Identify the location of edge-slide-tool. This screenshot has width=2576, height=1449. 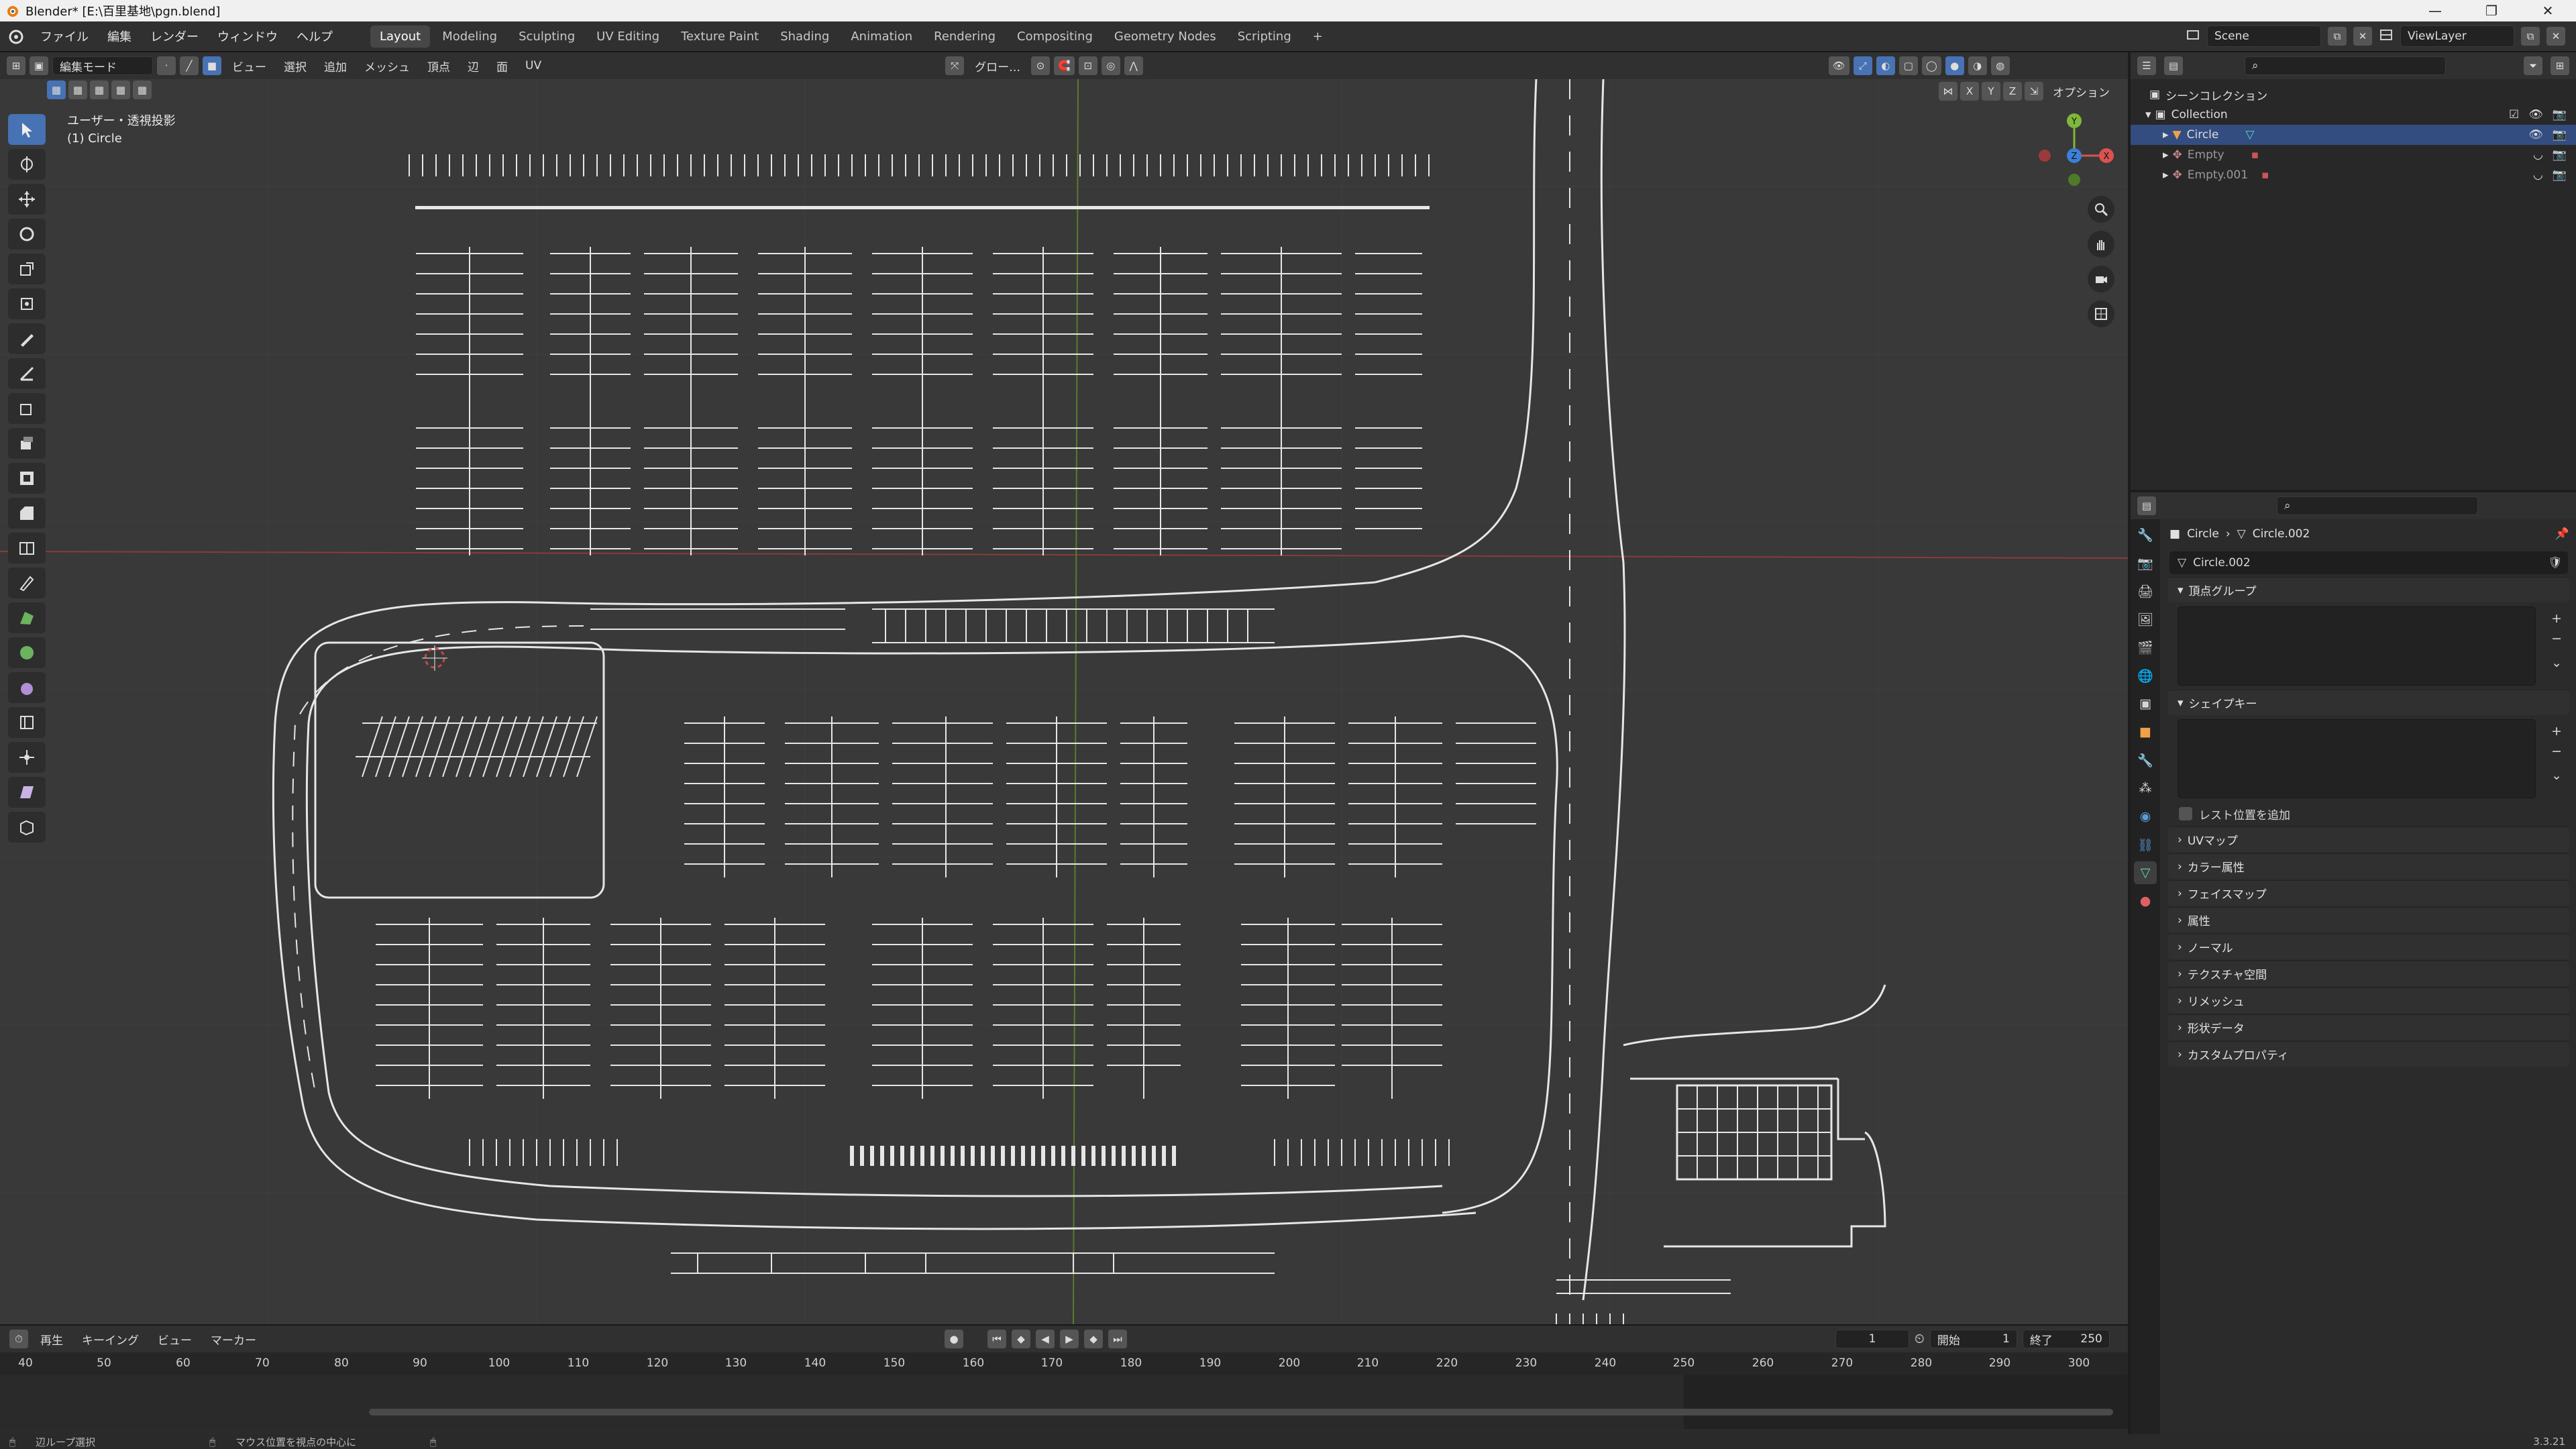
(27, 722).